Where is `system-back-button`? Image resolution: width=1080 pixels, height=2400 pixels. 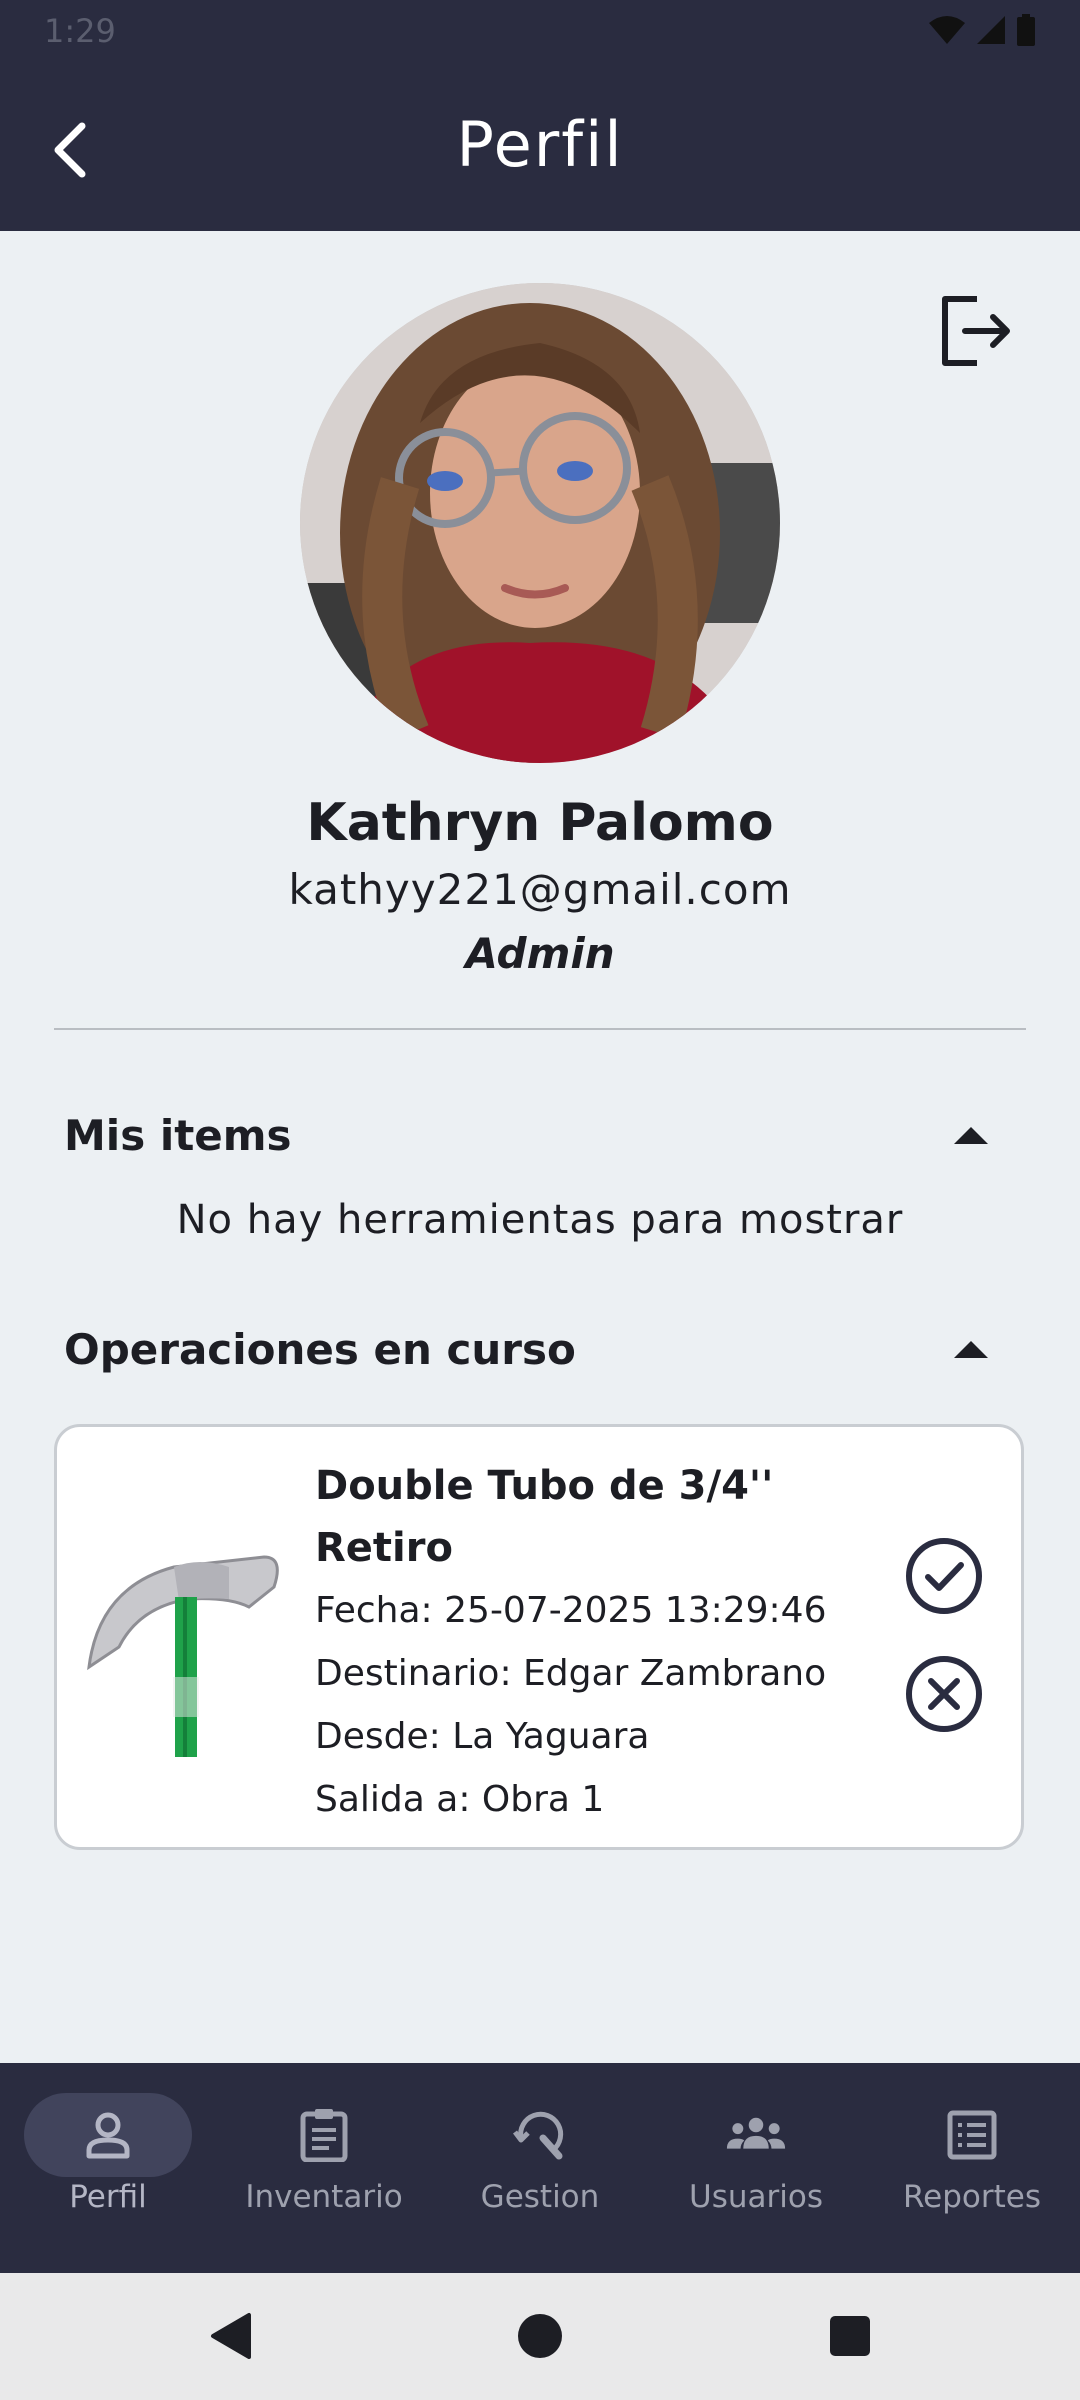 system-back-button is located at coordinates (230, 2336).